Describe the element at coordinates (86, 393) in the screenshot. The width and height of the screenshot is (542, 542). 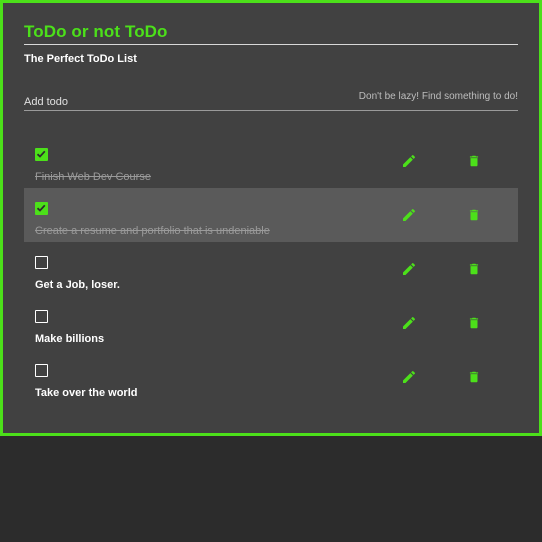
I see `todo-text: Take over the world` at that location.